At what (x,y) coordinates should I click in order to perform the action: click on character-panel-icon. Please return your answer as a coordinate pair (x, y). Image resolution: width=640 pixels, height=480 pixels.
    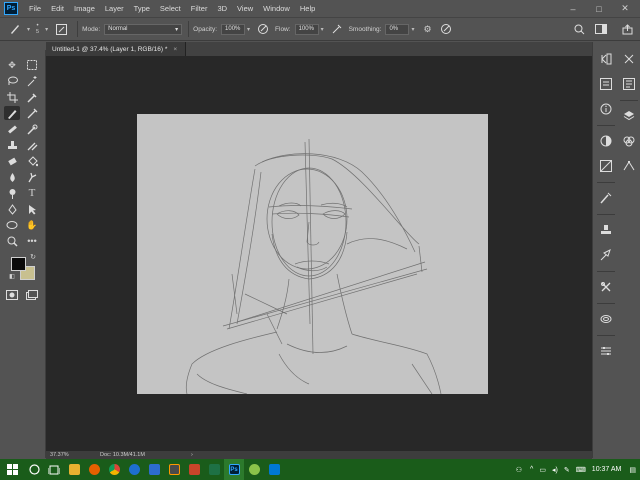
    Looking at the image, I should click on (629, 84).